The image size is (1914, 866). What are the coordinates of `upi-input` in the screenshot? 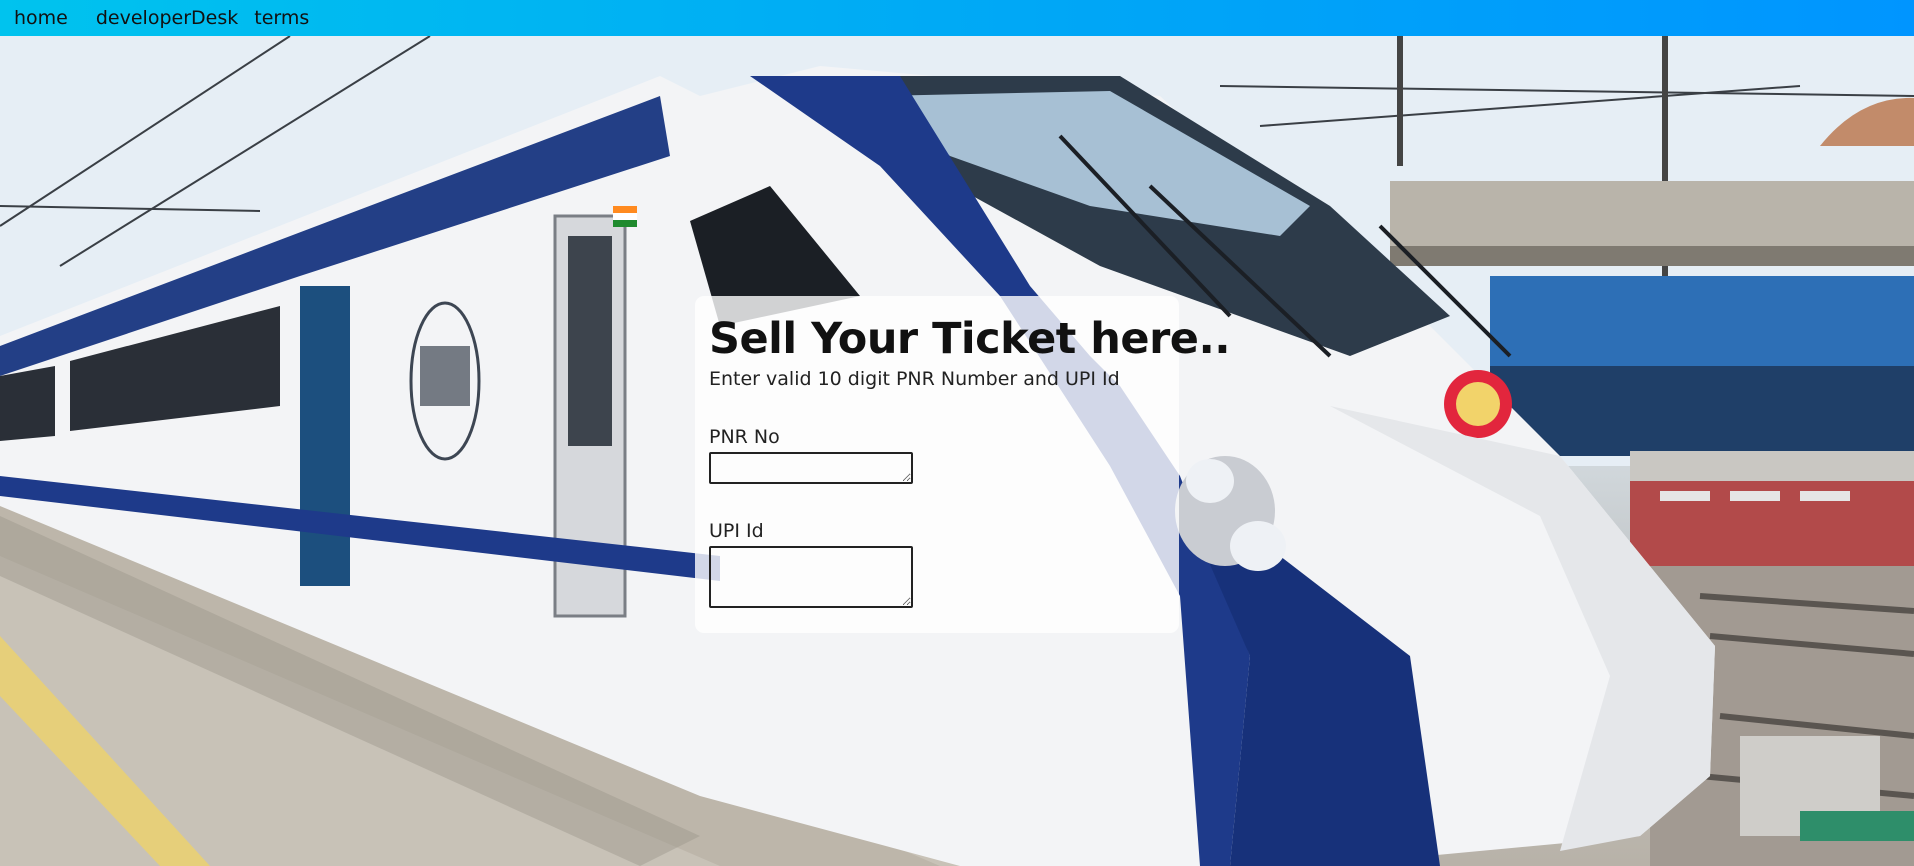 It's located at (811, 577).